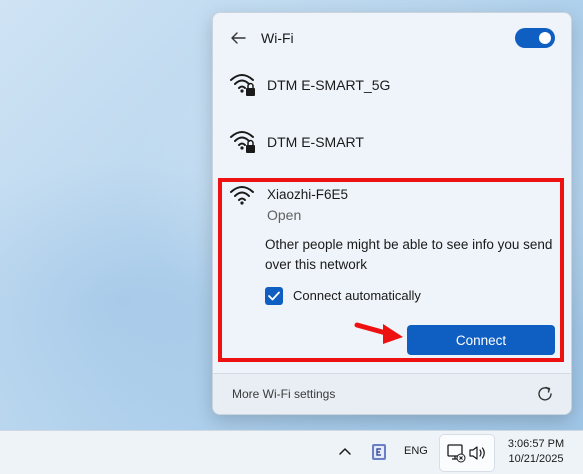  Describe the element at coordinates (378, 333) in the screenshot. I see `red-arrow-annotation-icon` at that location.